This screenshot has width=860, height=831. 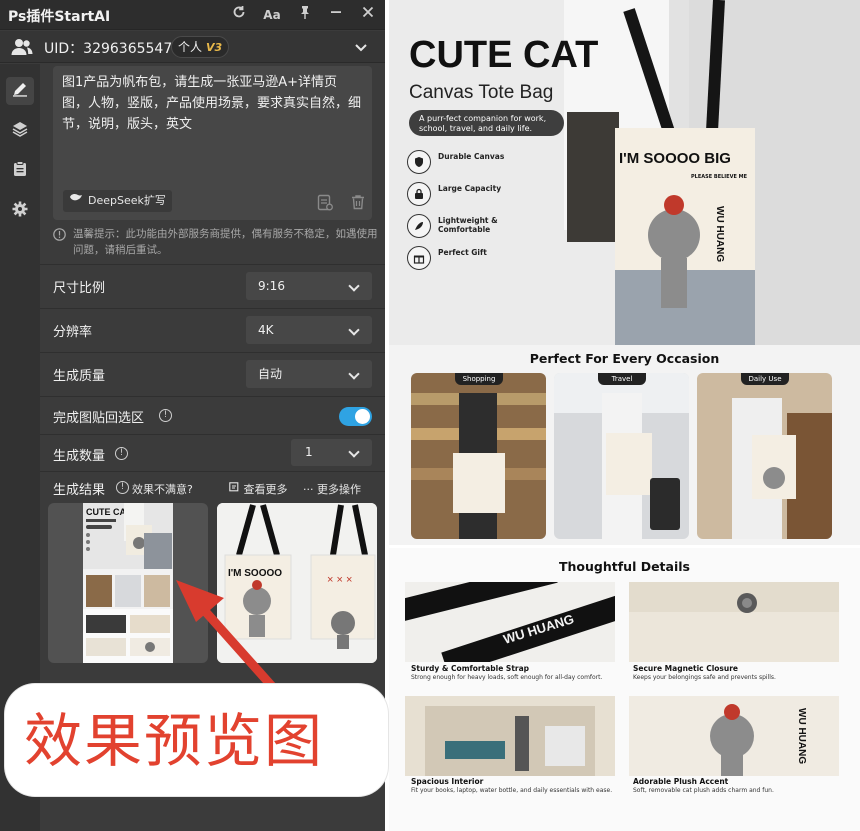 I want to click on travel-photo, so click(x=621, y=456).